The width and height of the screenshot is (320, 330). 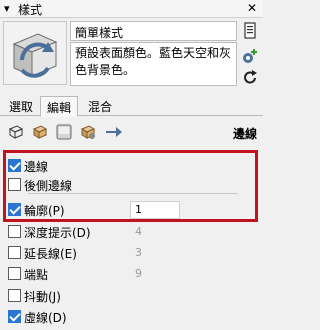 What do you see at coordinates (155, 232) in the screenshot?
I see `depth-cue-value-field: 4` at bounding box center [155, 232].